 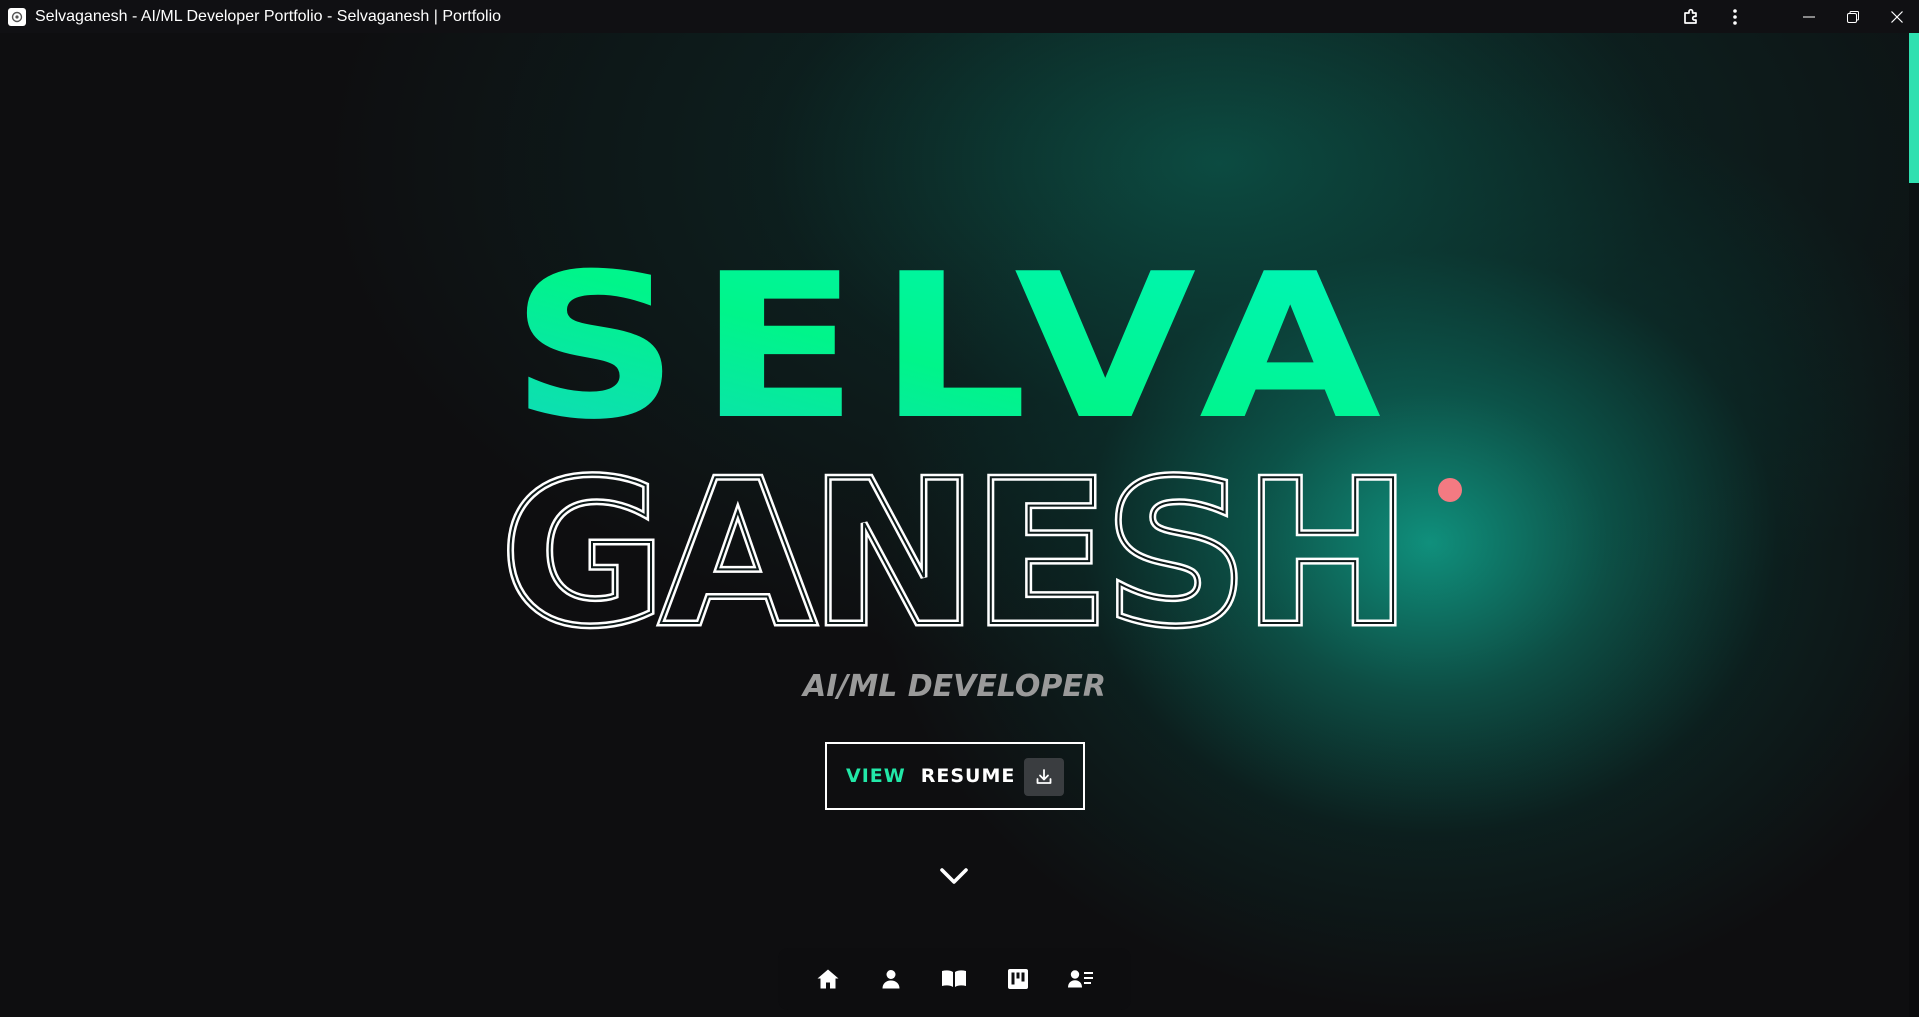 I want to click on kanban-icon, so click(x=1017, y=979).